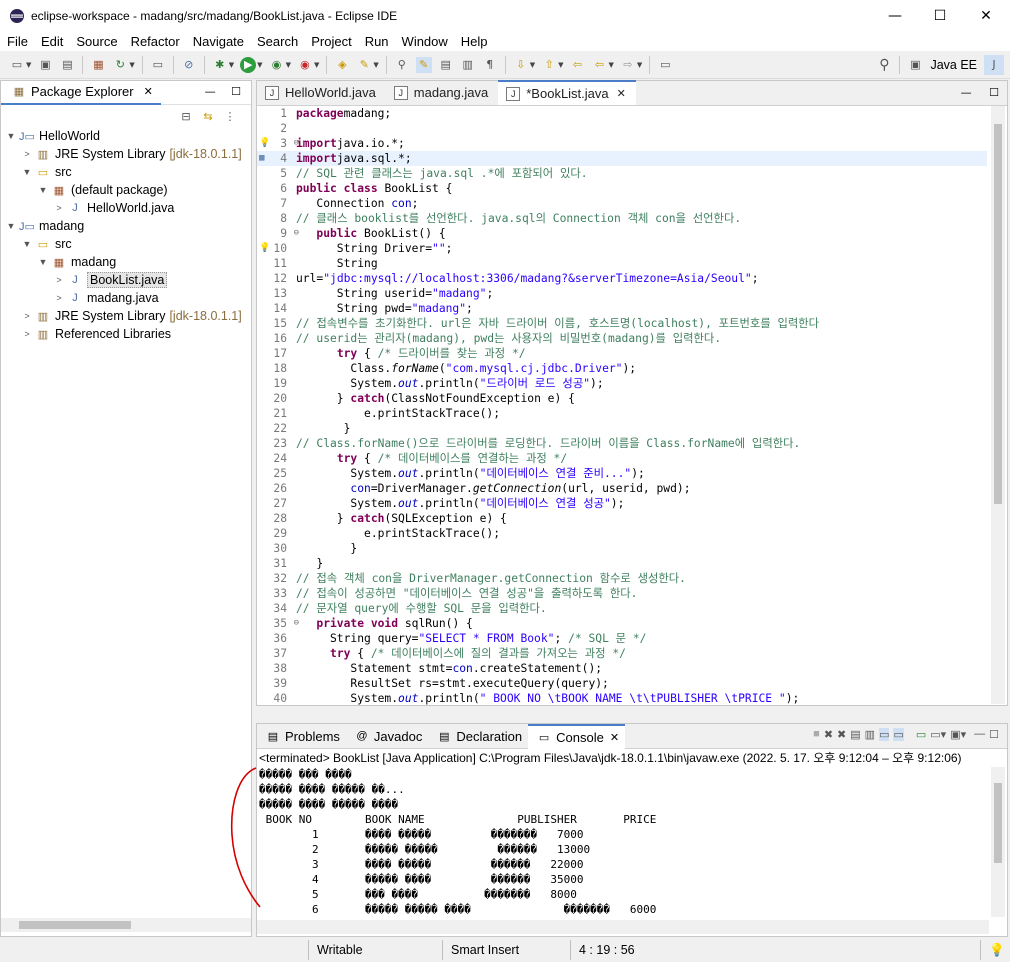 Image resolution: width=1010 pixels, height=962 pixels. I want to click on menu-refactor: Refactor, so click(155, 41).